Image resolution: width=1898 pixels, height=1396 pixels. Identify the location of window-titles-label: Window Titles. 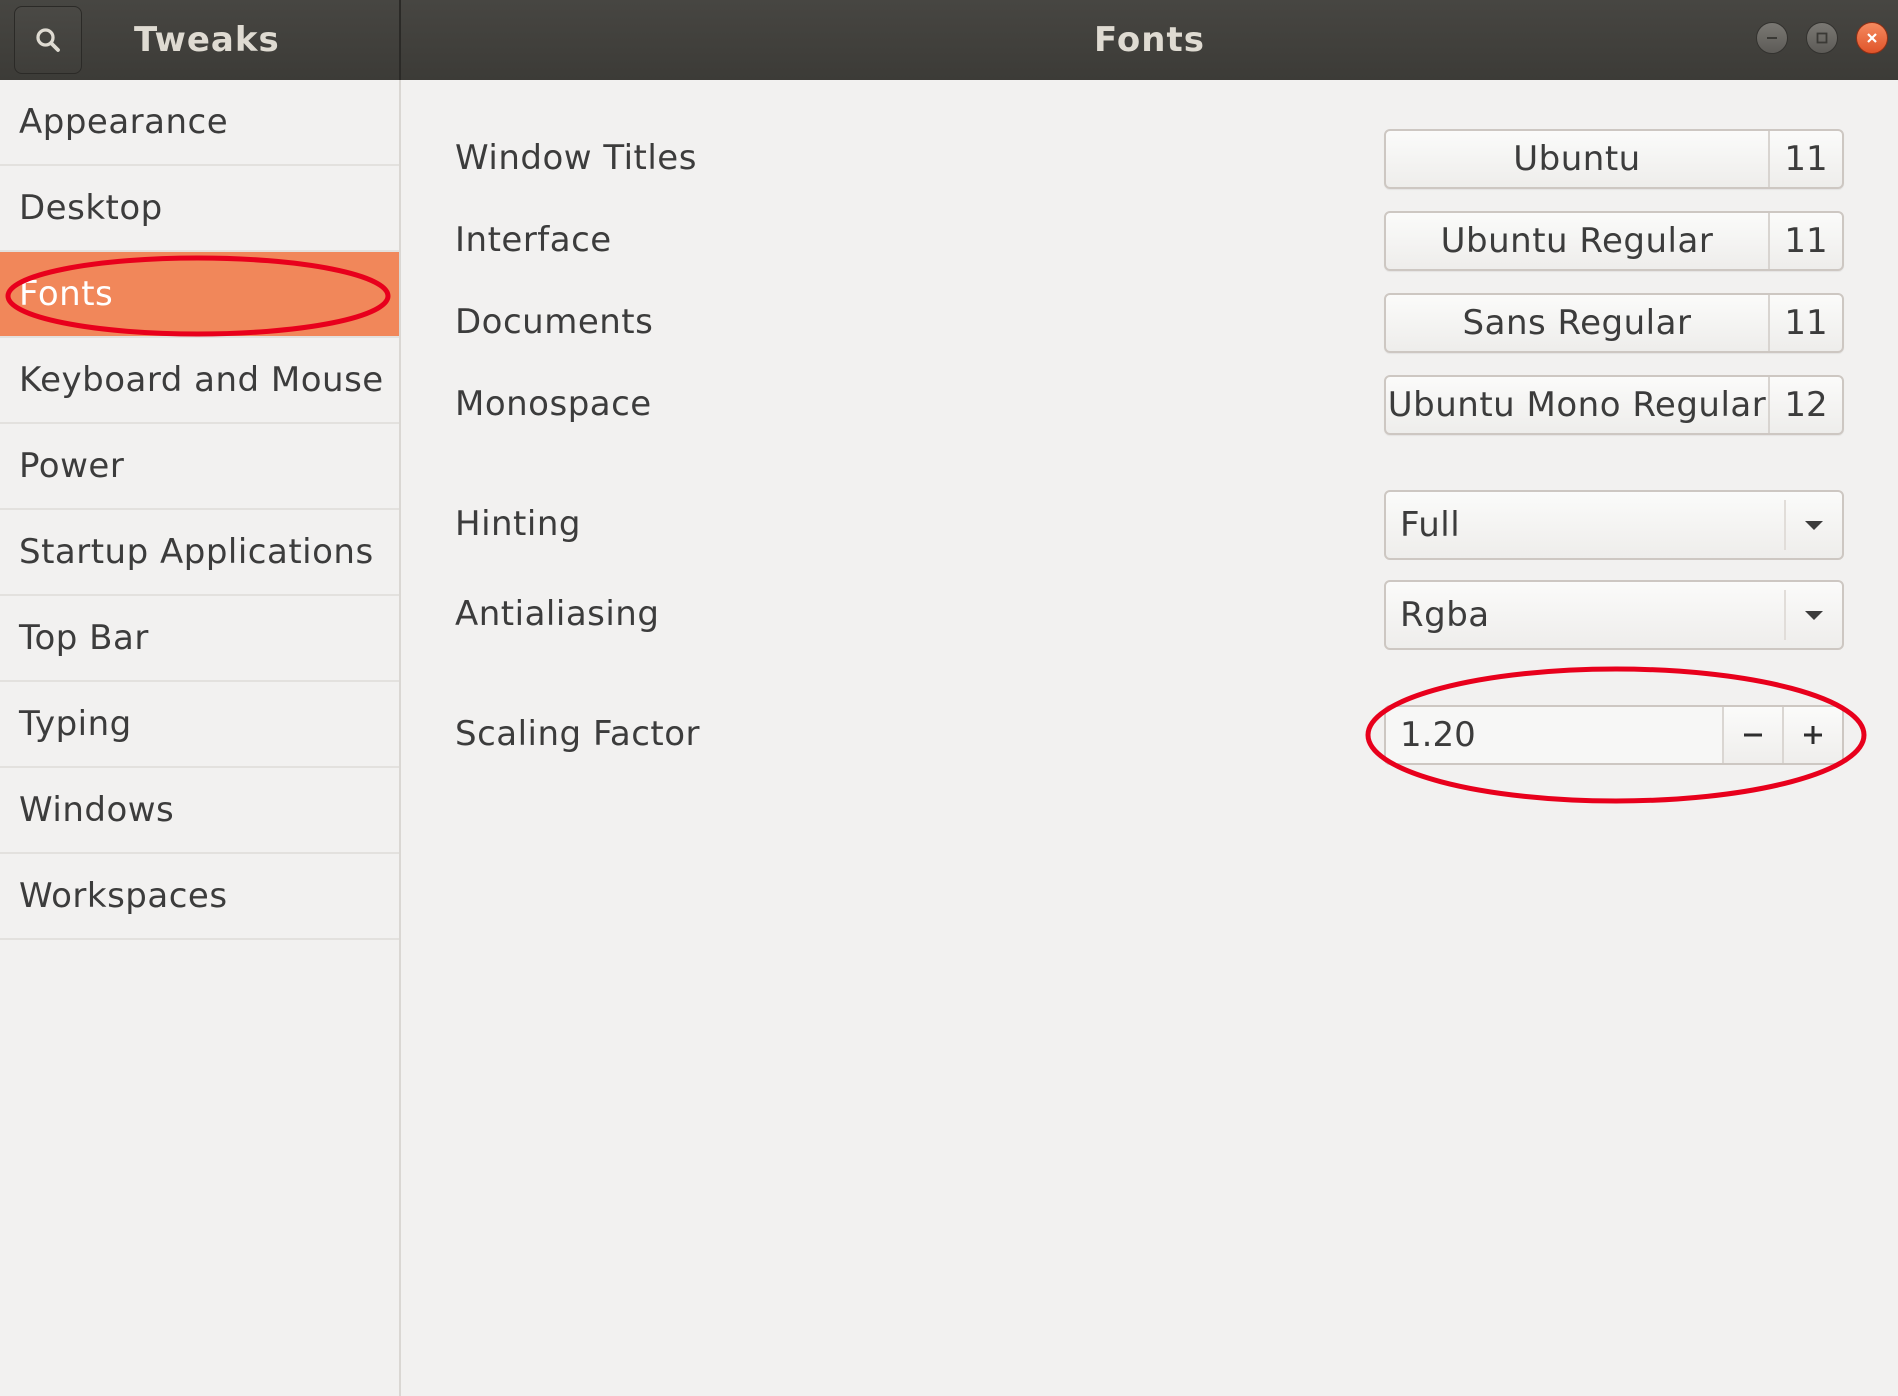
(576, 158).